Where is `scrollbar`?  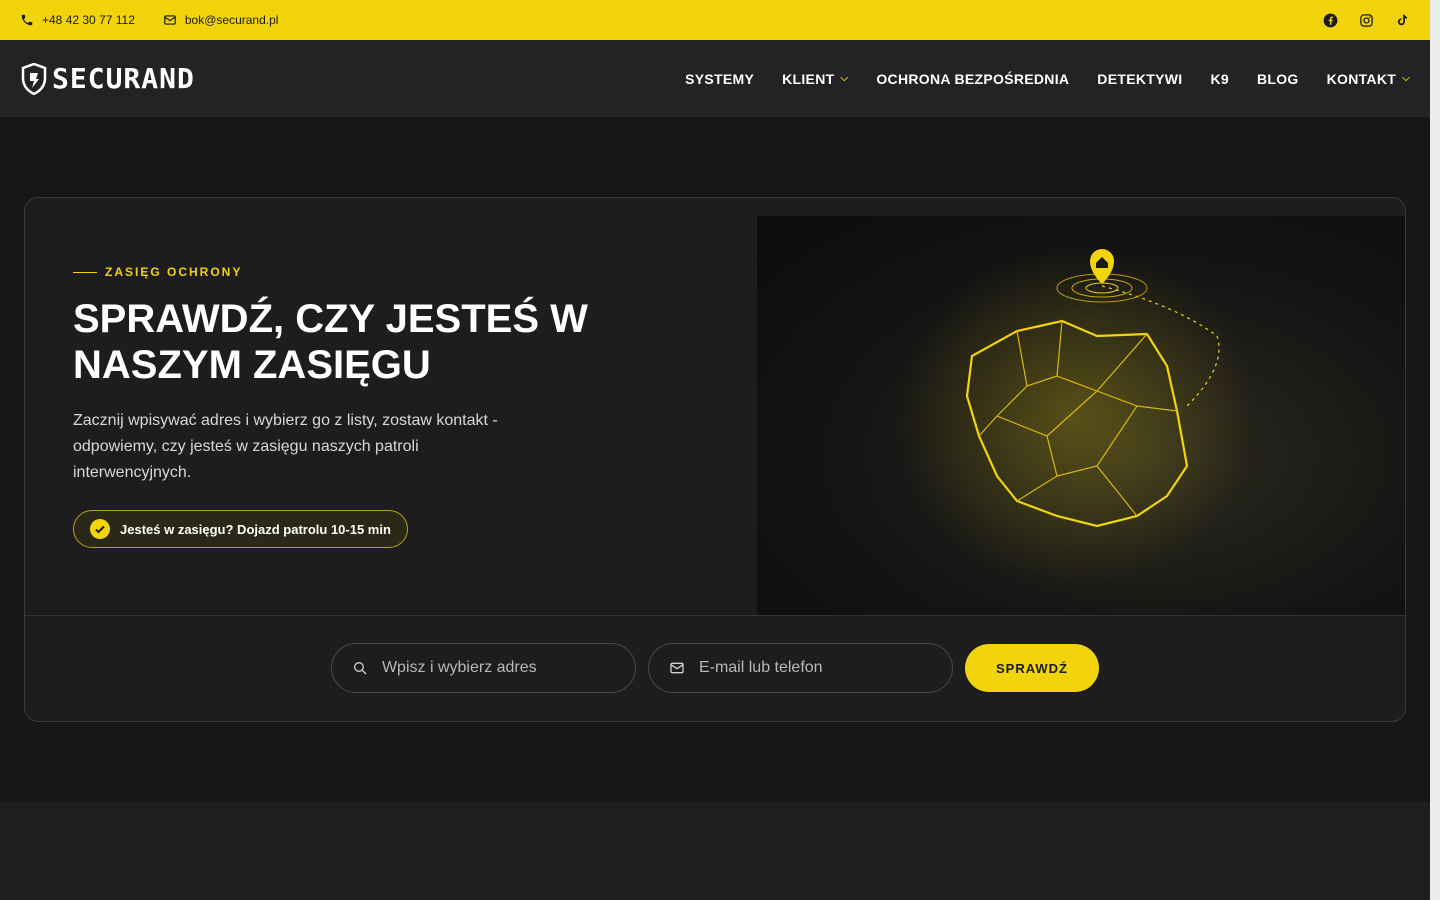 scrollbar is located at coordinates (1435, 450).